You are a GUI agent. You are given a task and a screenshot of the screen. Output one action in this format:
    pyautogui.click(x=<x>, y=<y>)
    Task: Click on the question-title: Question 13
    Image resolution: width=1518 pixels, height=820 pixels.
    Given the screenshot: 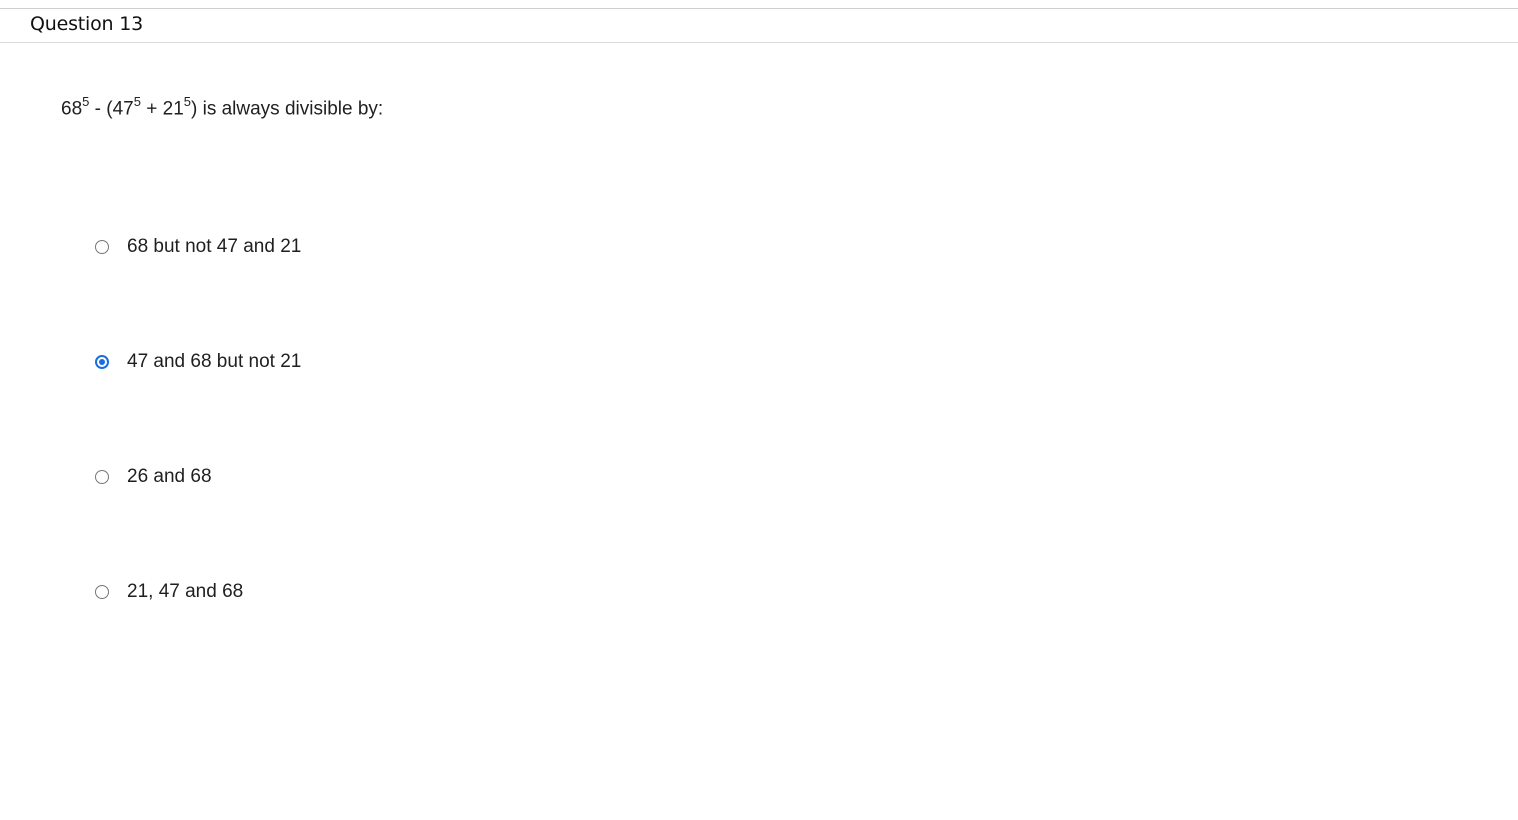 What is the action you would take?
    pyautogui.click(x=86, y=24)
    